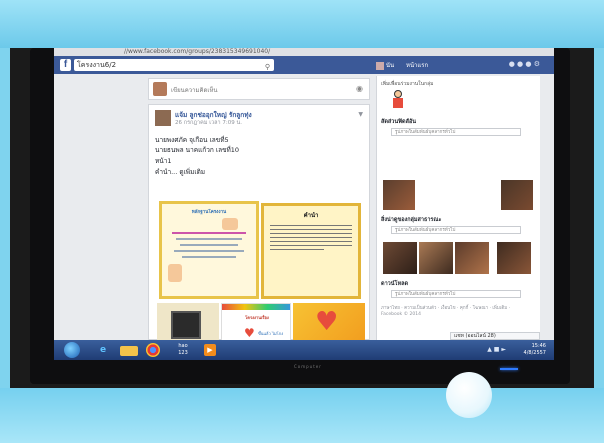  I want to click on preface-title: คำนำ, so click(311, 215).